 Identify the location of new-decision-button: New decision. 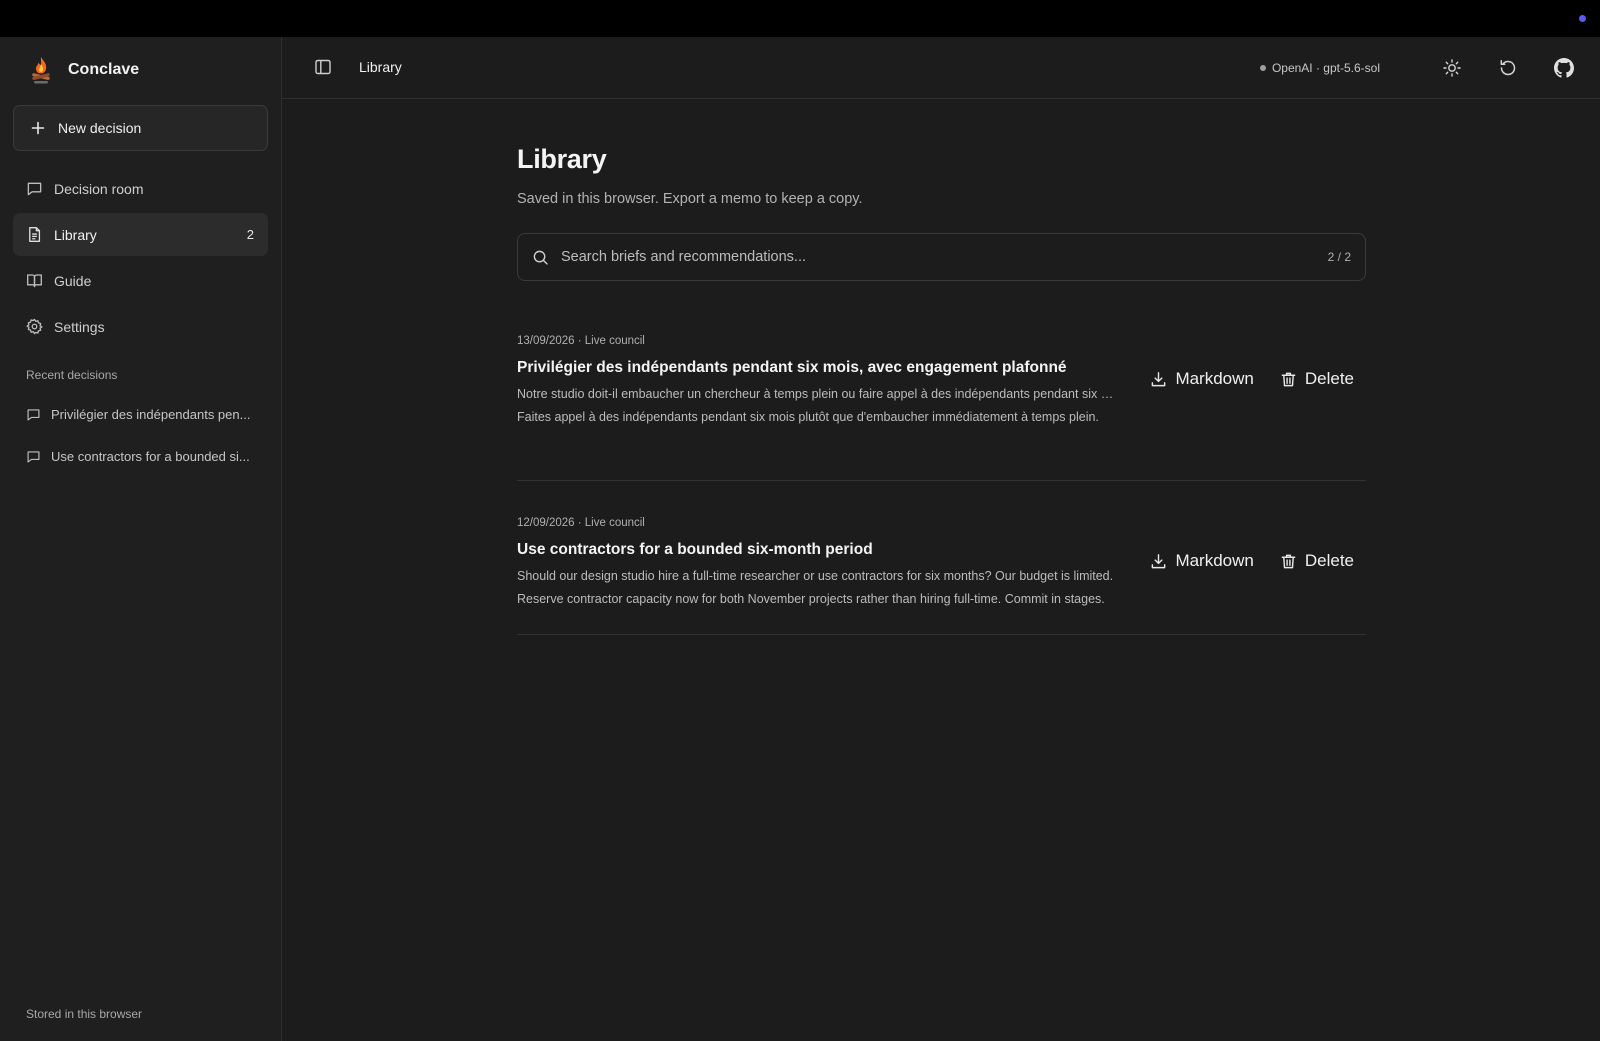
(140, 128).